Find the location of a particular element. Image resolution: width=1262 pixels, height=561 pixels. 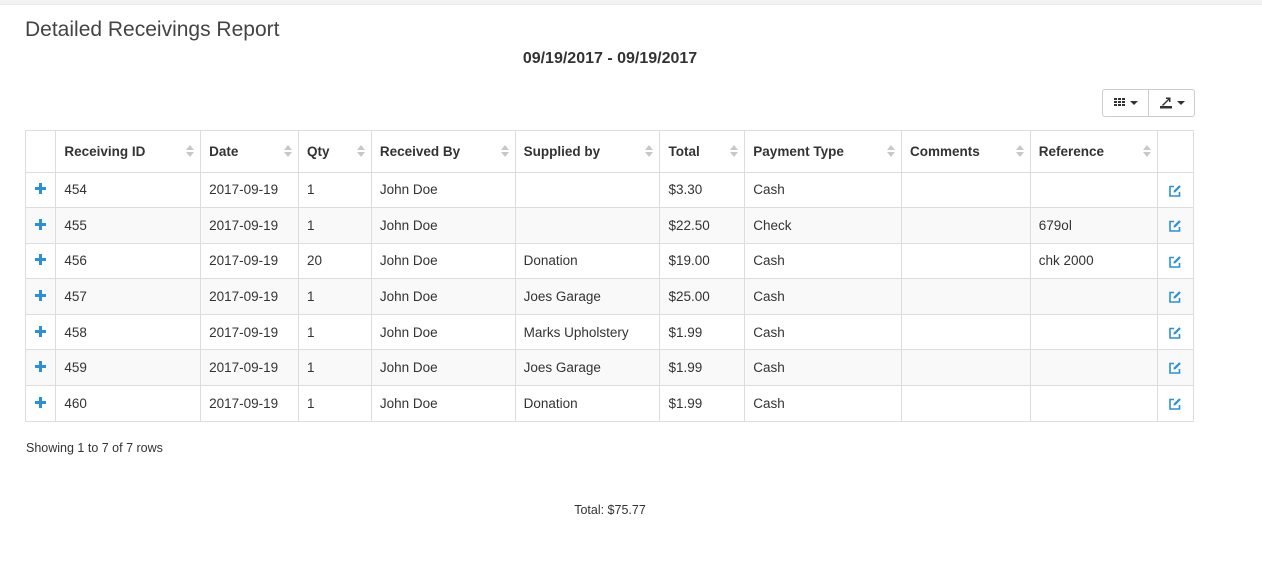

cell-supplied-by is located at coordinates (587, 189).